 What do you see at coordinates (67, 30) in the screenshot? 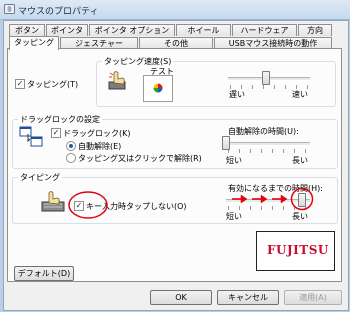
I see `tab-pointer: ポインタ` at bounding box center [67, 30].